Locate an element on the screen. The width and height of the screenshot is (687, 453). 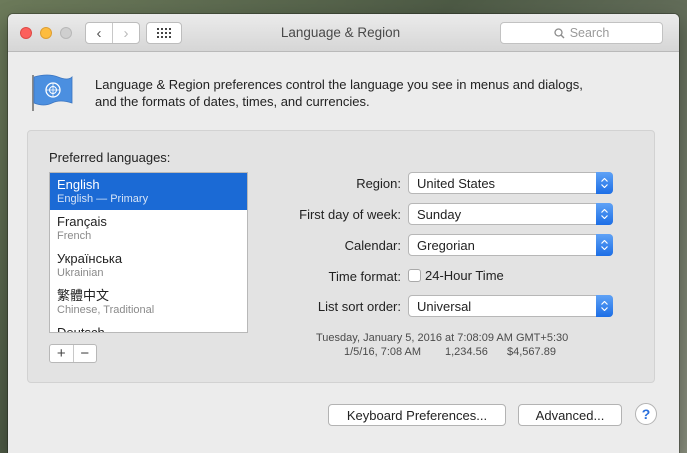
first-day-value: Sunday is located at coordinates (439, 214).